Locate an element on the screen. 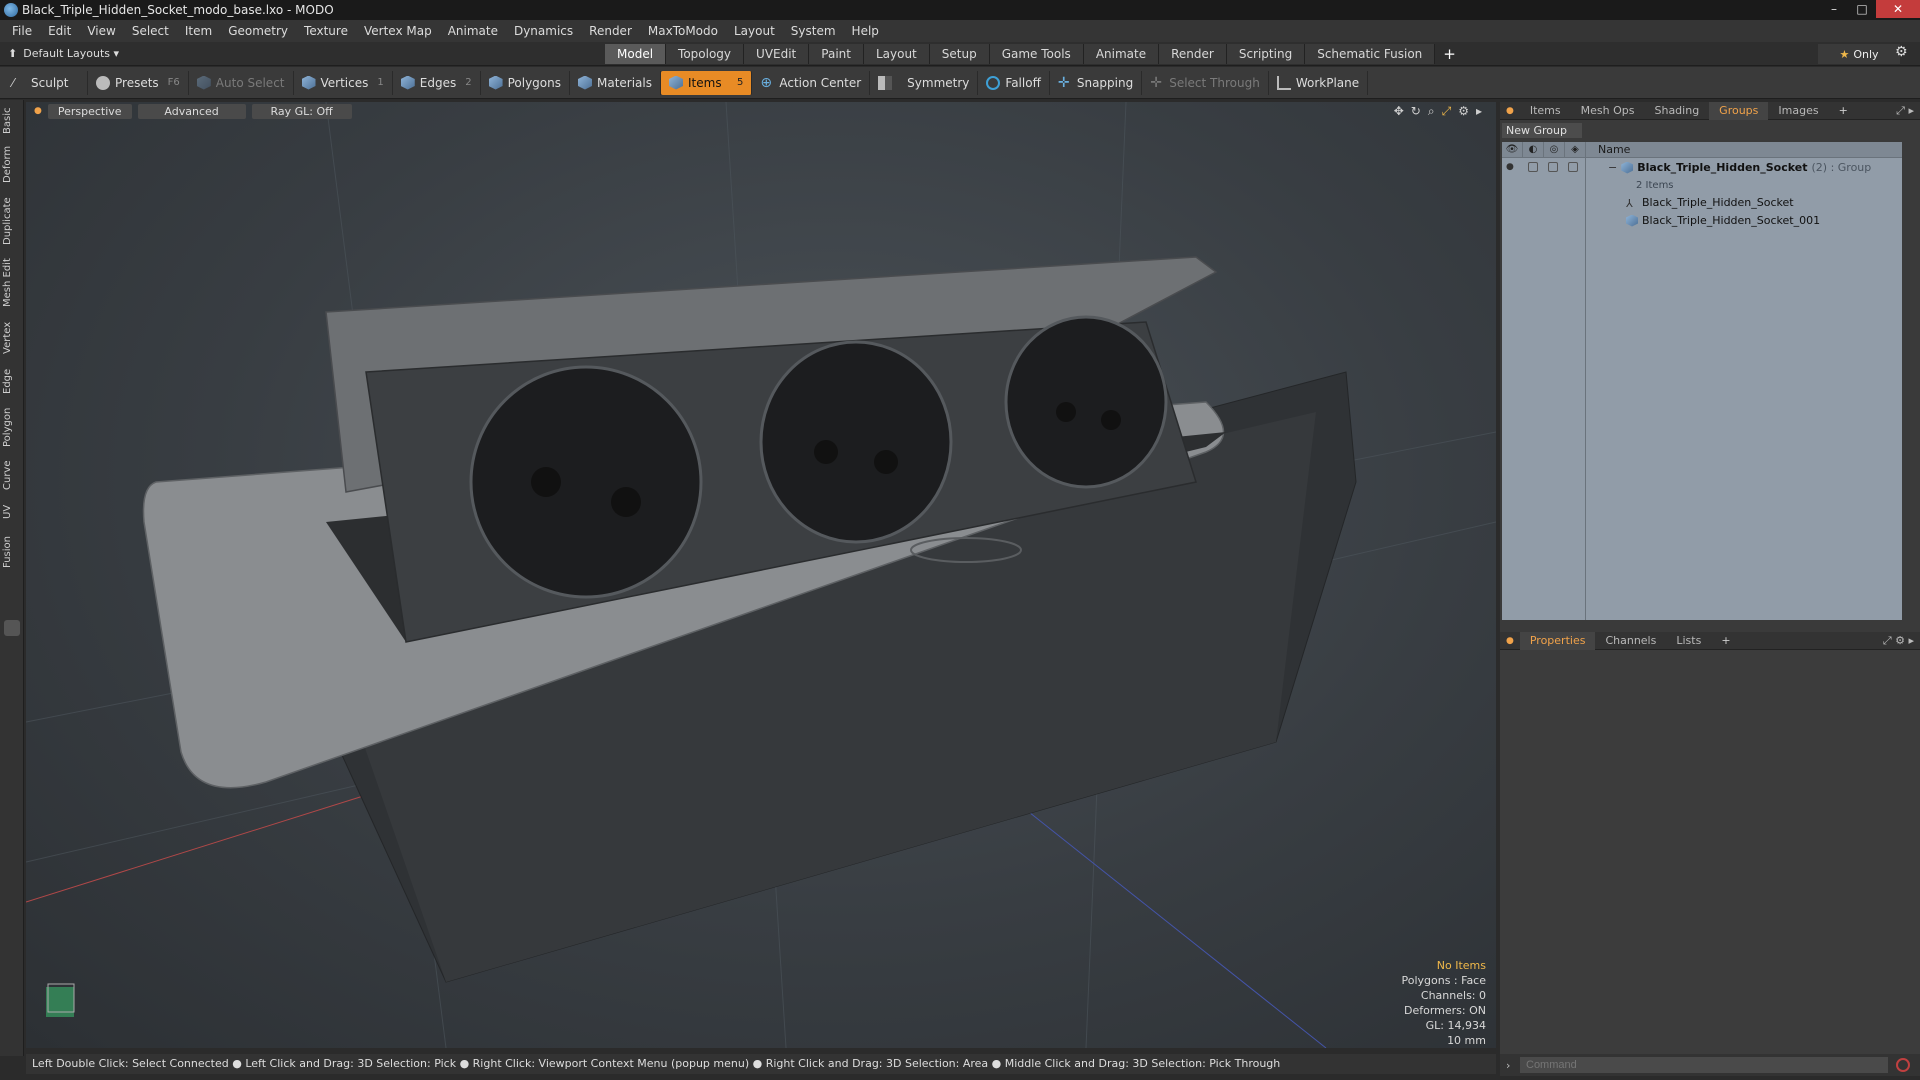  falloff-button: Falloff is located at coordinates (1014, 82).